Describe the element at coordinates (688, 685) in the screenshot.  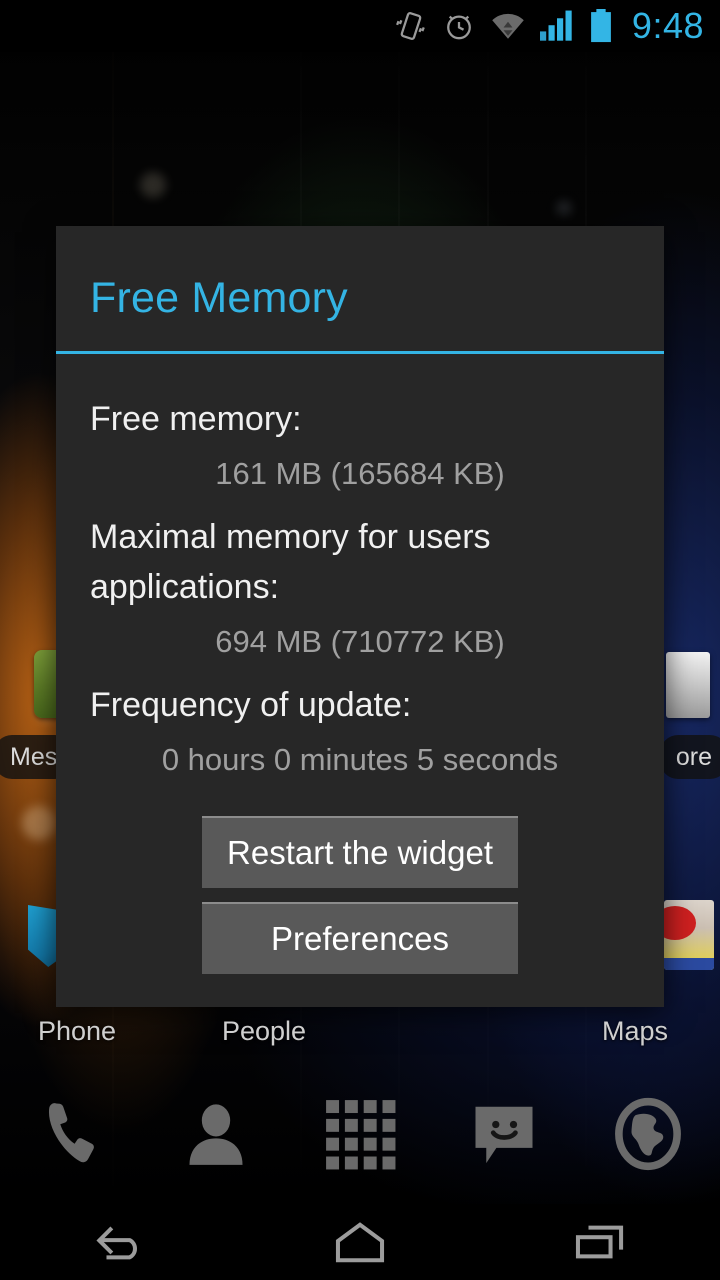
I see `home-app-icon-white` at that location.